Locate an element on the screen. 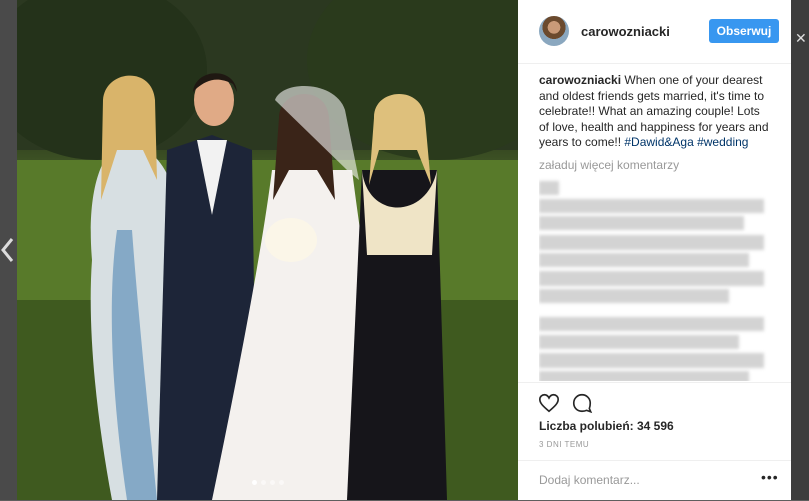 The height and width of the screenshot is (501, 809). hashtag-link: #Dawid&Aga is located at coordinates (658, 142).